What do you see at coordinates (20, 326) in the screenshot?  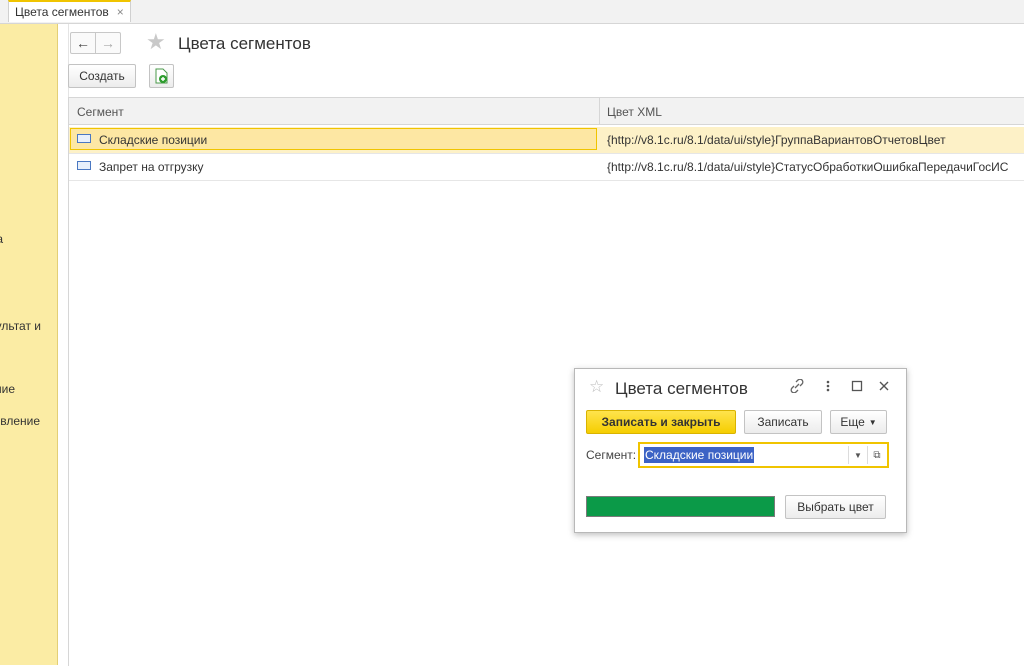 I see `sidebar-item: ультат и` at bounding box center [20, 326].